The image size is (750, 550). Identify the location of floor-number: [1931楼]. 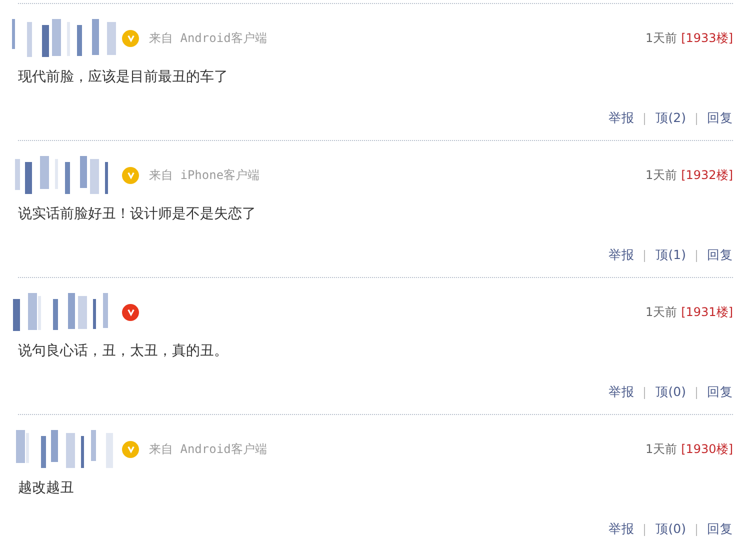
(707, 312).